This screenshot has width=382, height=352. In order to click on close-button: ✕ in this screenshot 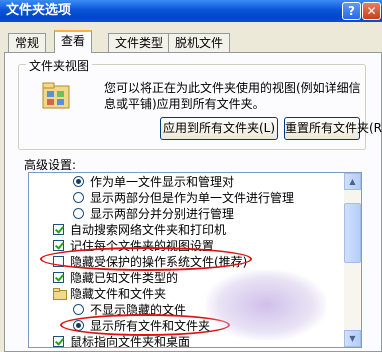, I will do `click(371, 11)`.